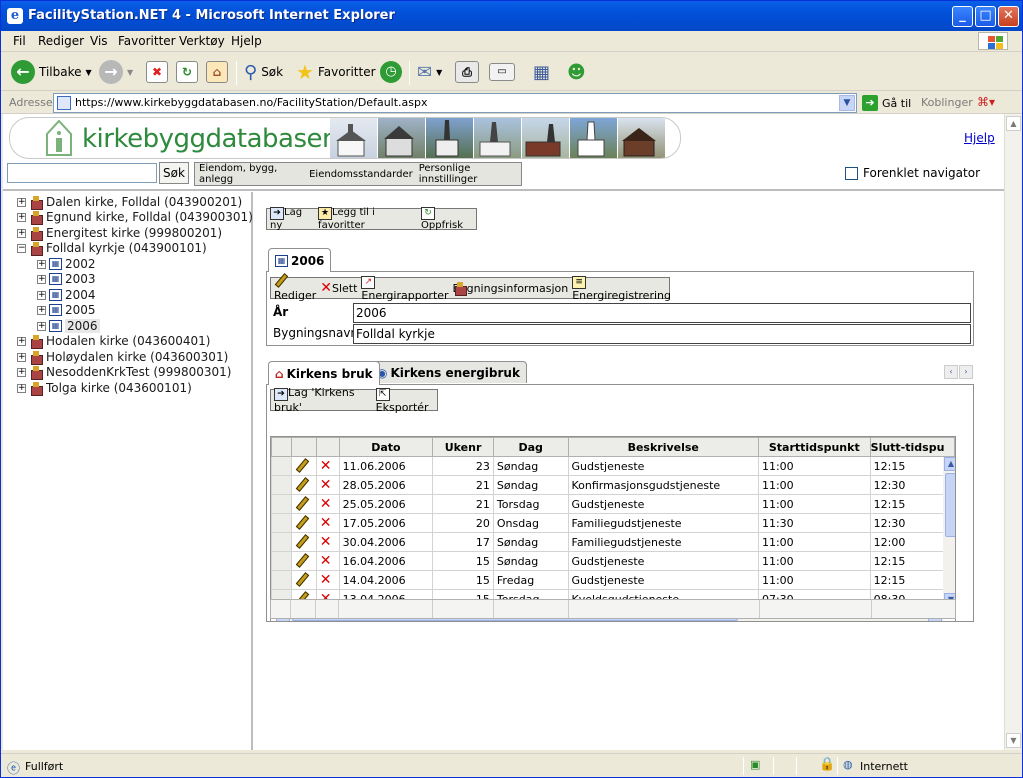 This screenshot has height=778, width=1023. Describe the element at coordinates (502, 72) in the screenshot. I see `edit-button: ▭` at that location.